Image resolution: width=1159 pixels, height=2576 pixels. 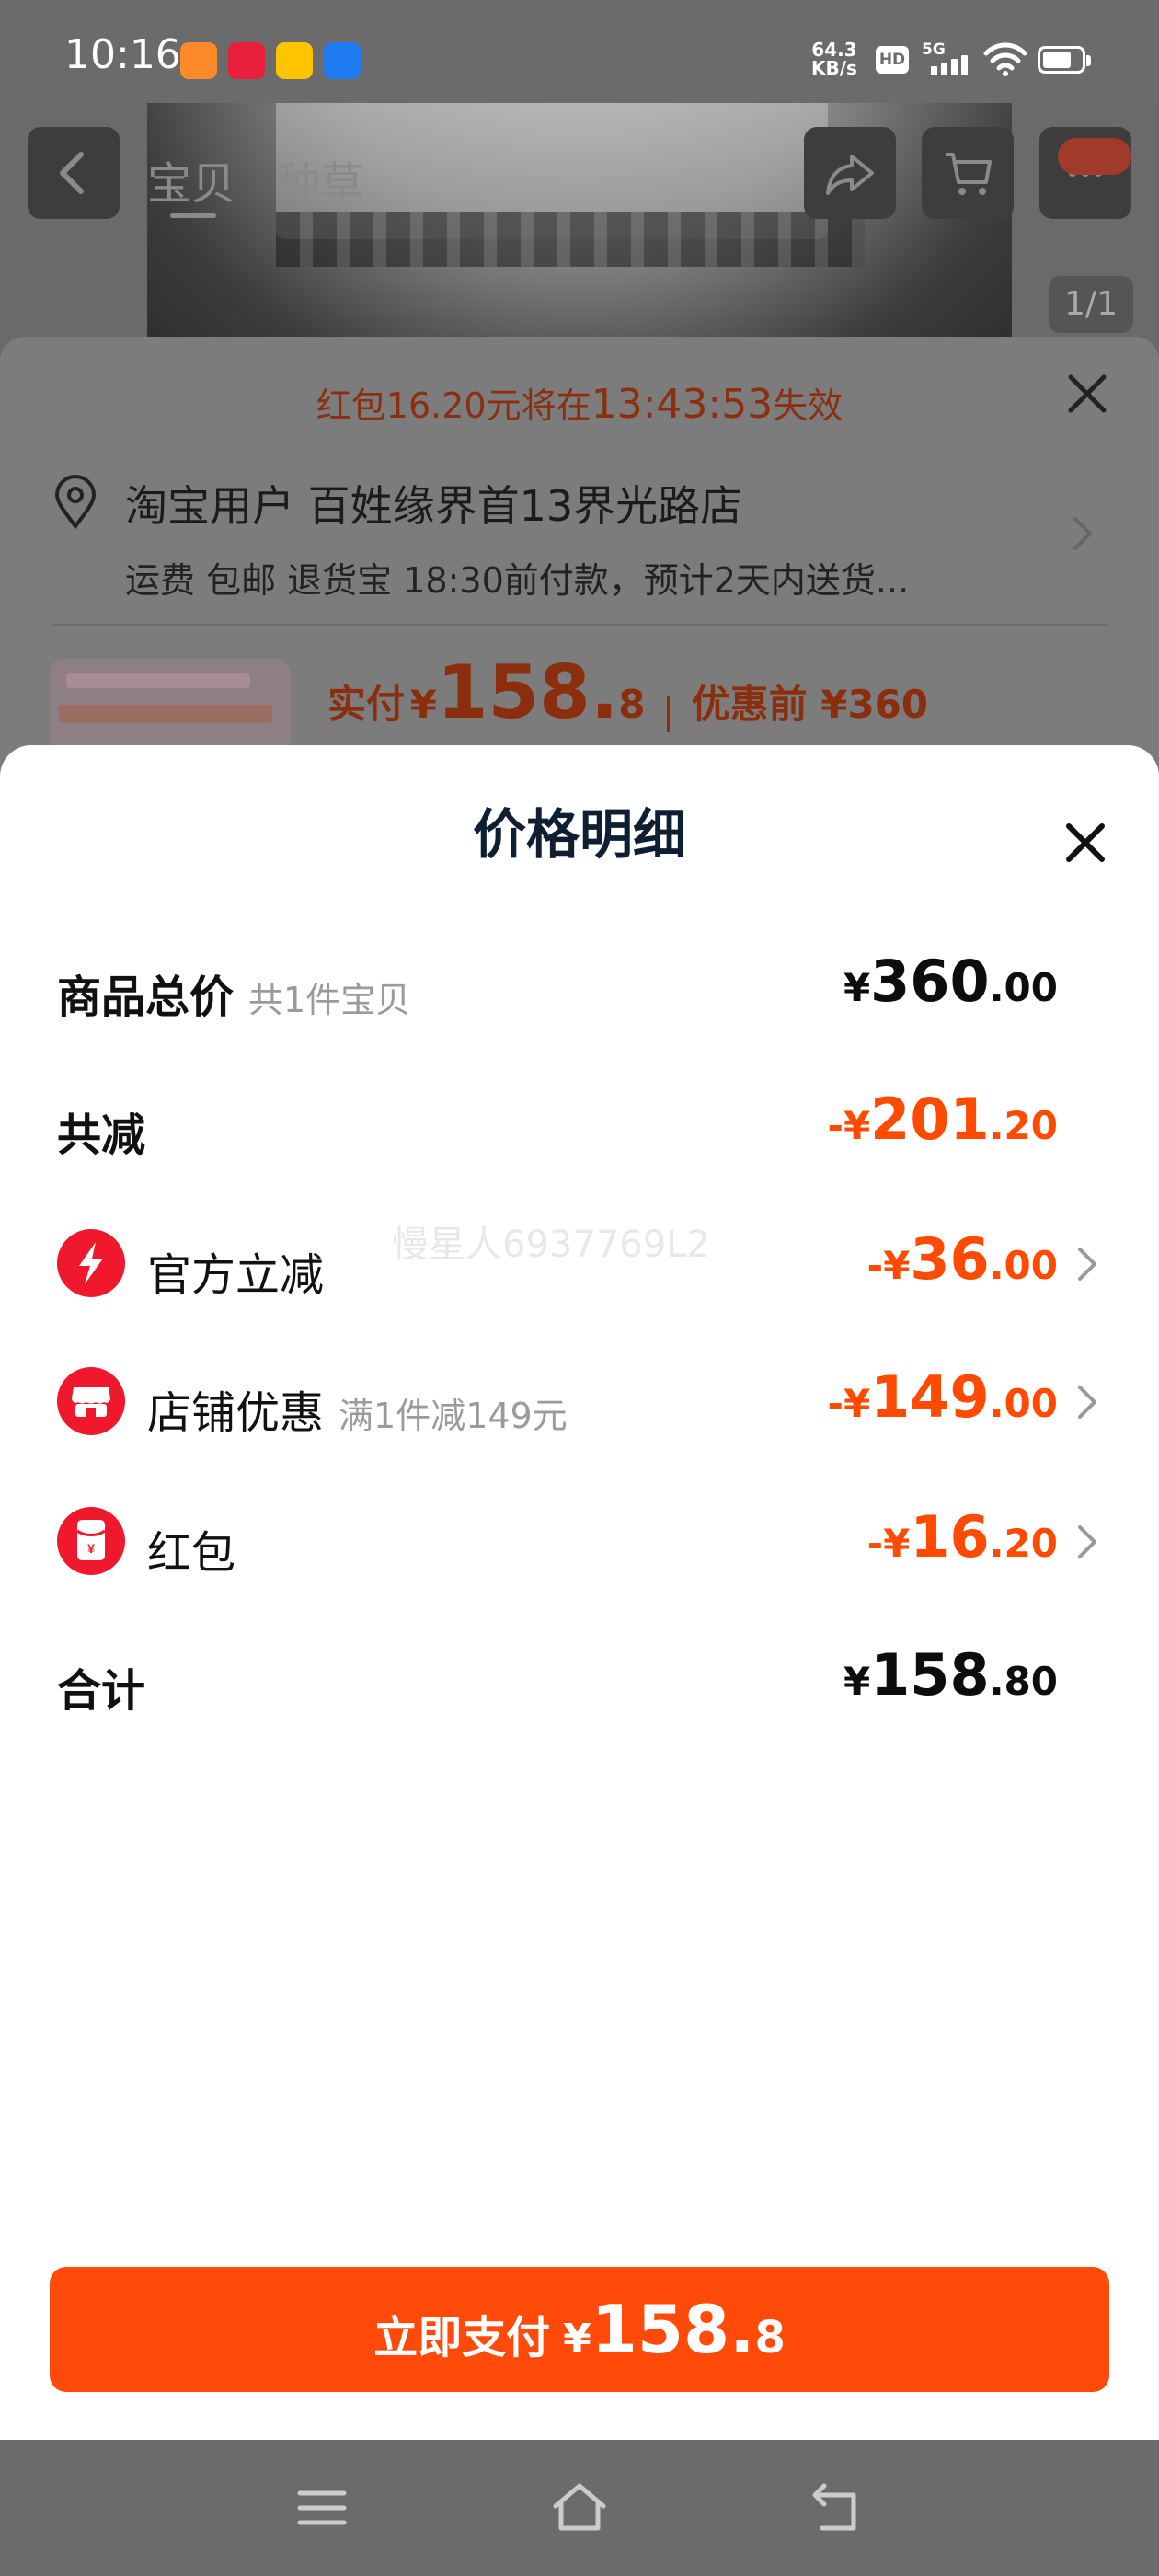 I want to click on location-pin-icon, so click(x=75, y=502).